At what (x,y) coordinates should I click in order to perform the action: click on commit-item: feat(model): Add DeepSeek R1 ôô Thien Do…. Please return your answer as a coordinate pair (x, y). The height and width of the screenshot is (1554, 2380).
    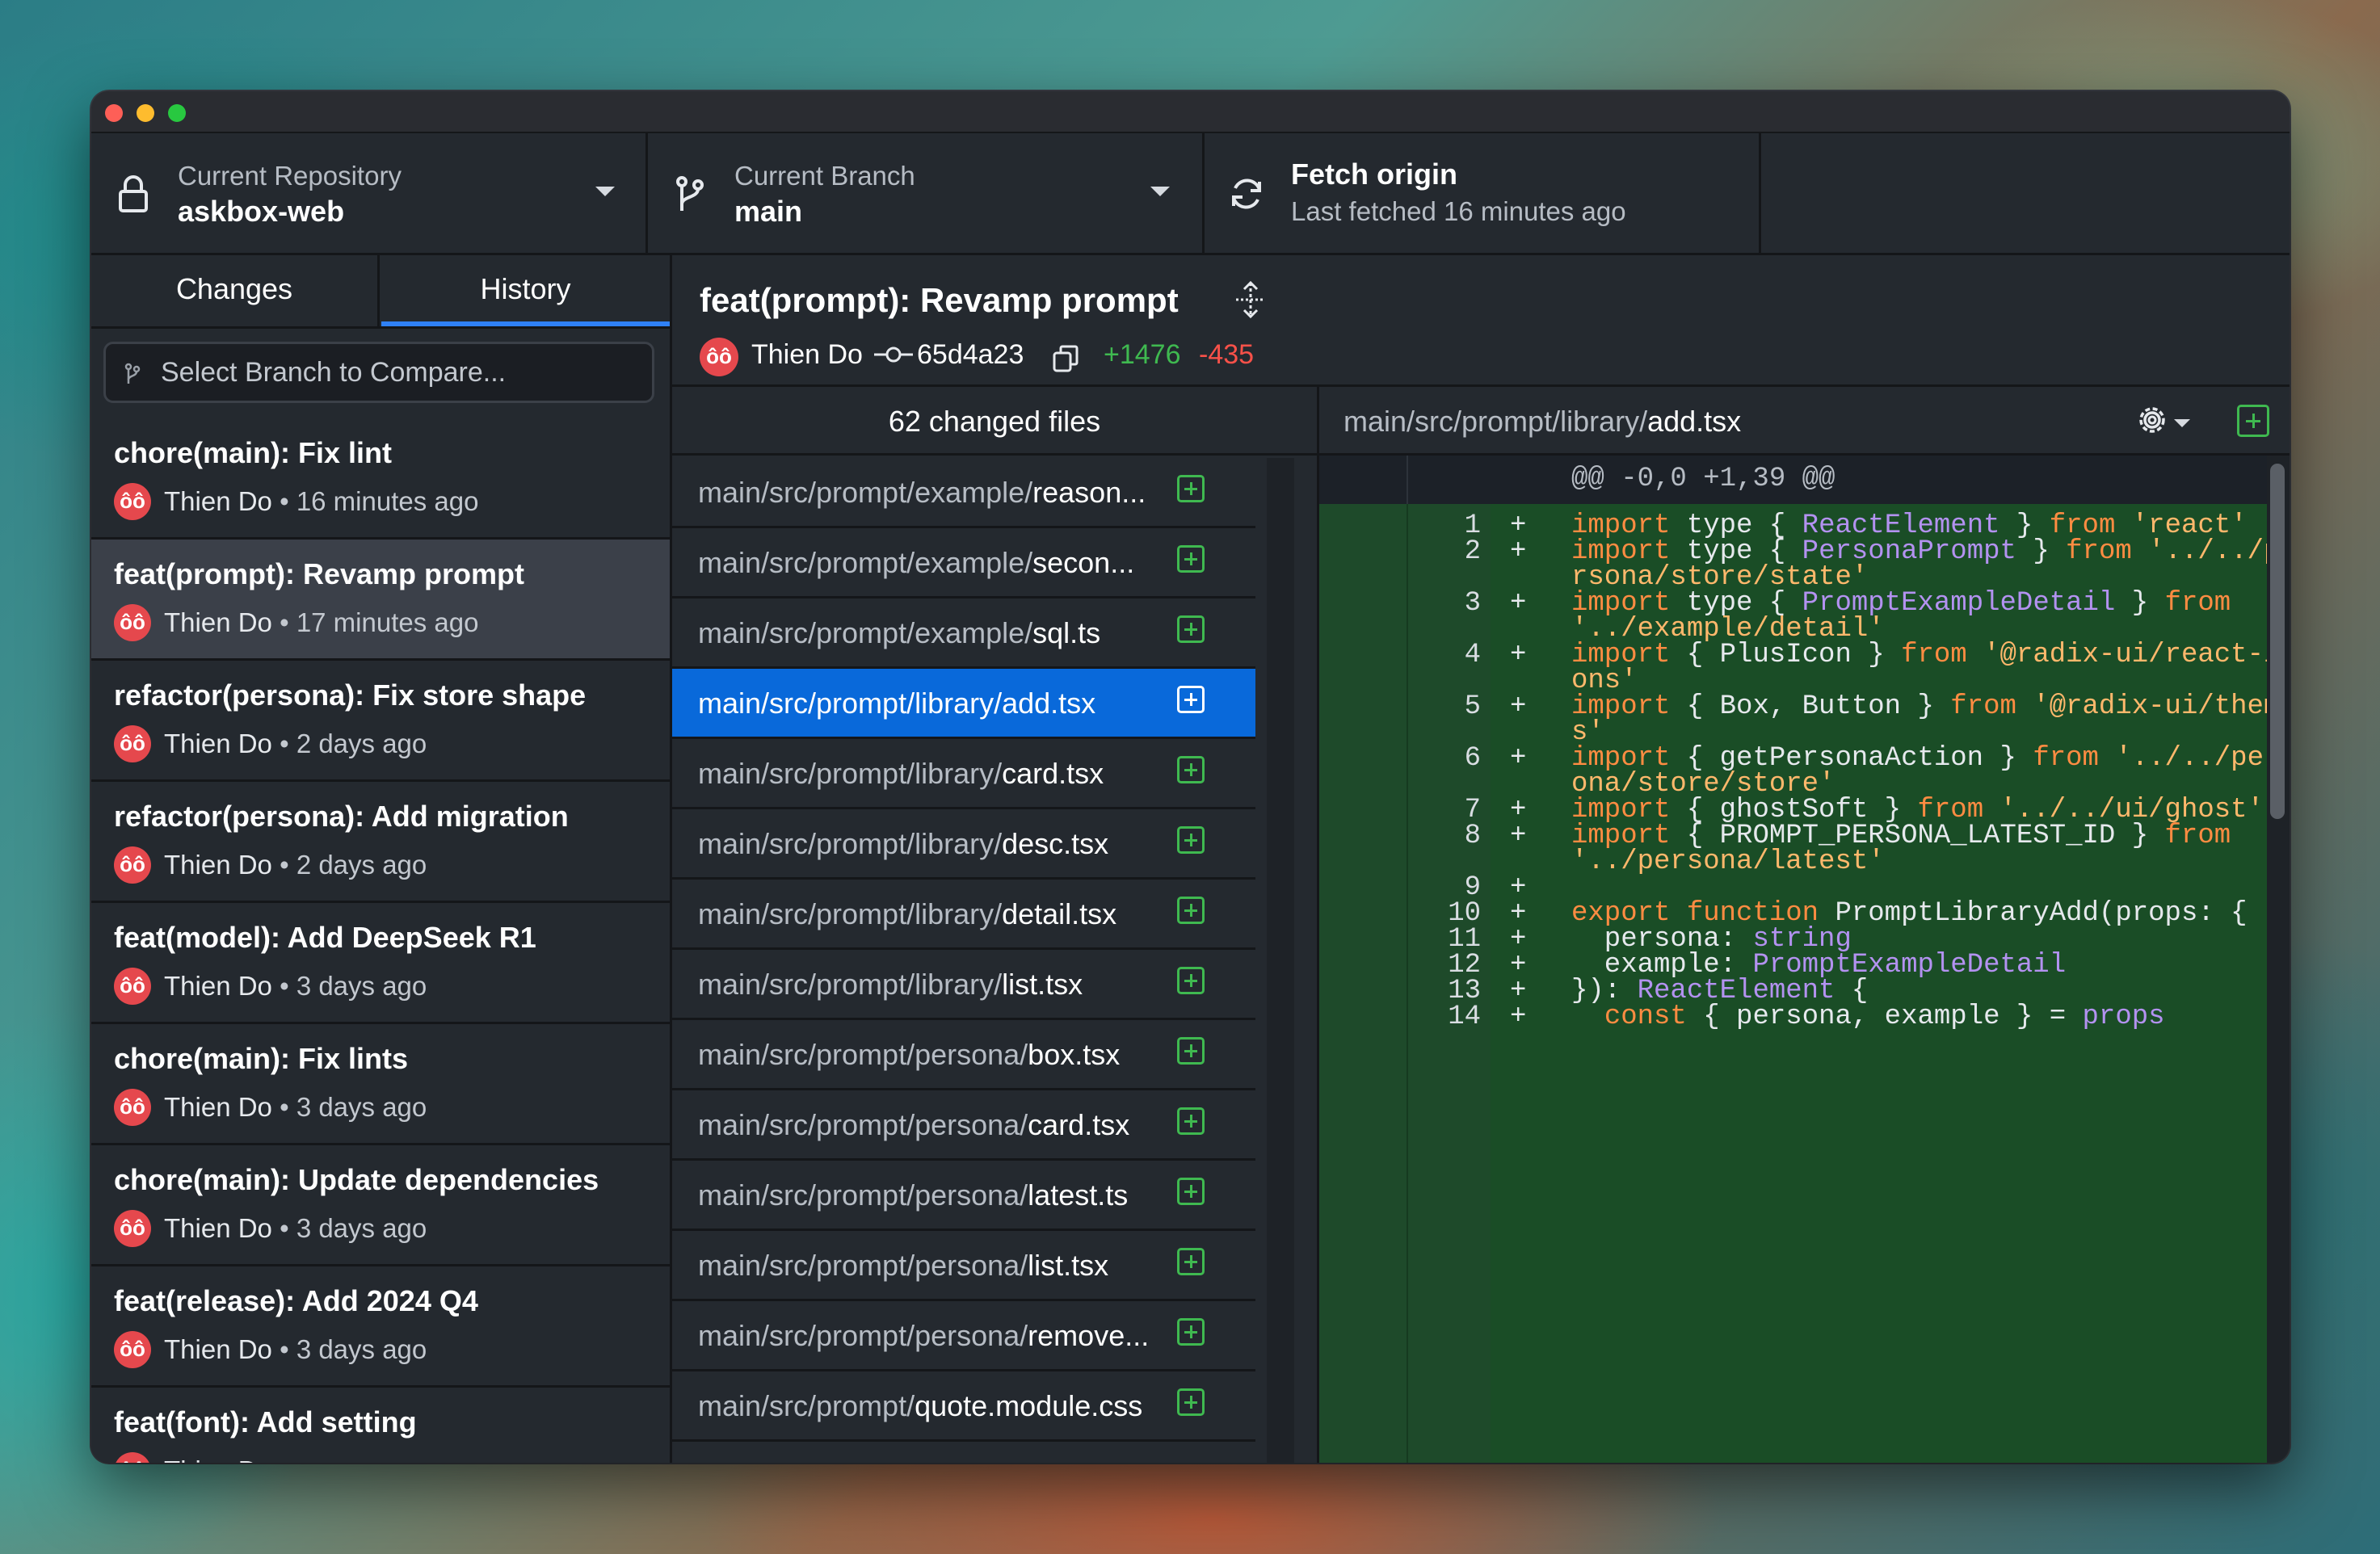
    Looking at the image, I should click on (381, 963).